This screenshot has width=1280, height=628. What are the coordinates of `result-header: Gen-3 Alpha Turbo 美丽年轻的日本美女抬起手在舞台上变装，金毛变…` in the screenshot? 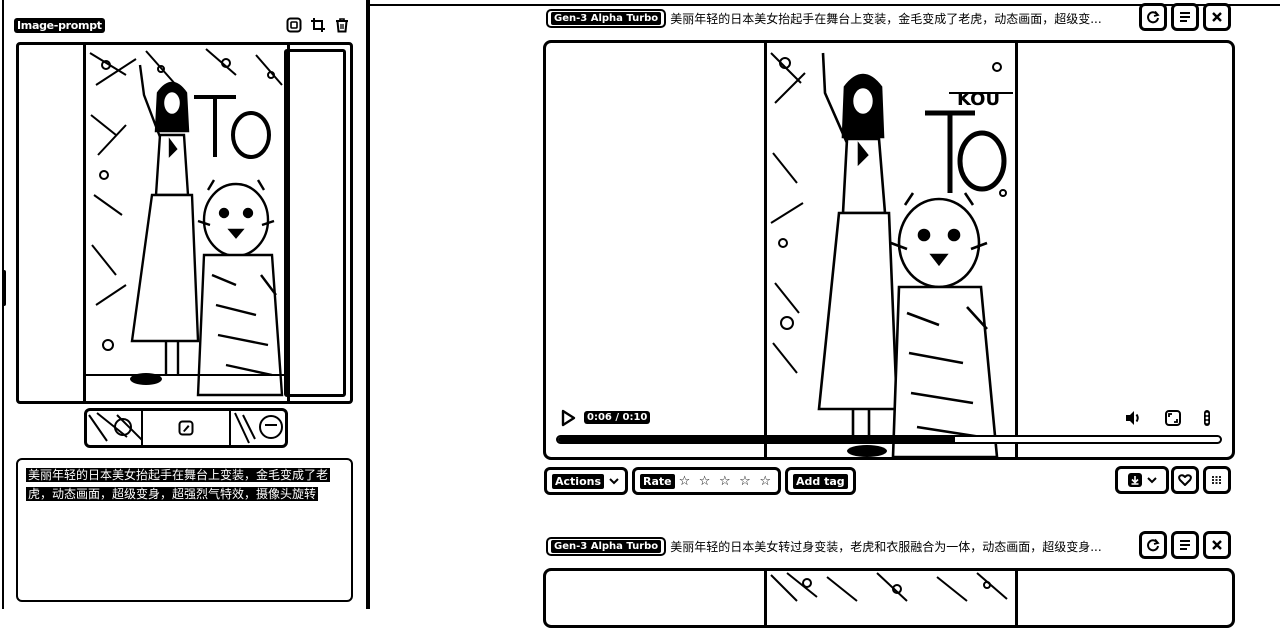 It's located at (824, 18).